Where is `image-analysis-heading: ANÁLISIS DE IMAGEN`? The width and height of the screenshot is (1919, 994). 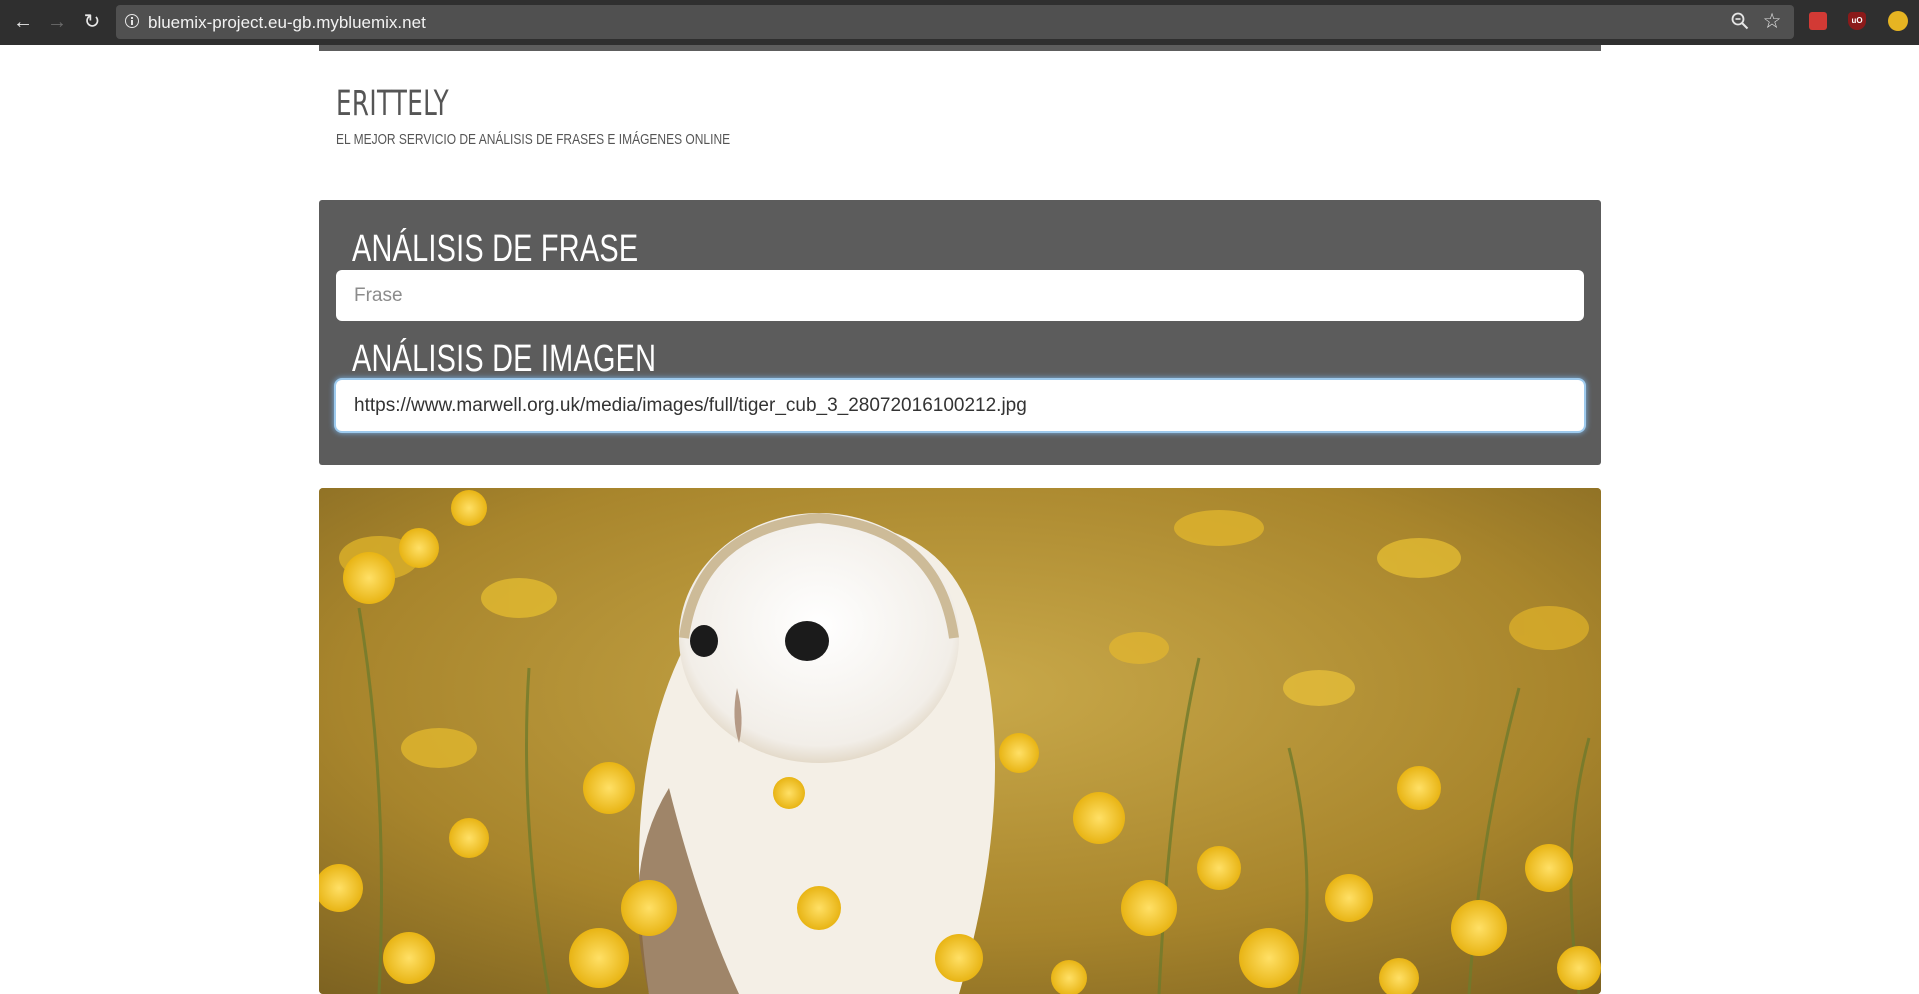
image-analysis-heading: ANÁLISIS DE IMAGEN is located at coordinates (504, 359).